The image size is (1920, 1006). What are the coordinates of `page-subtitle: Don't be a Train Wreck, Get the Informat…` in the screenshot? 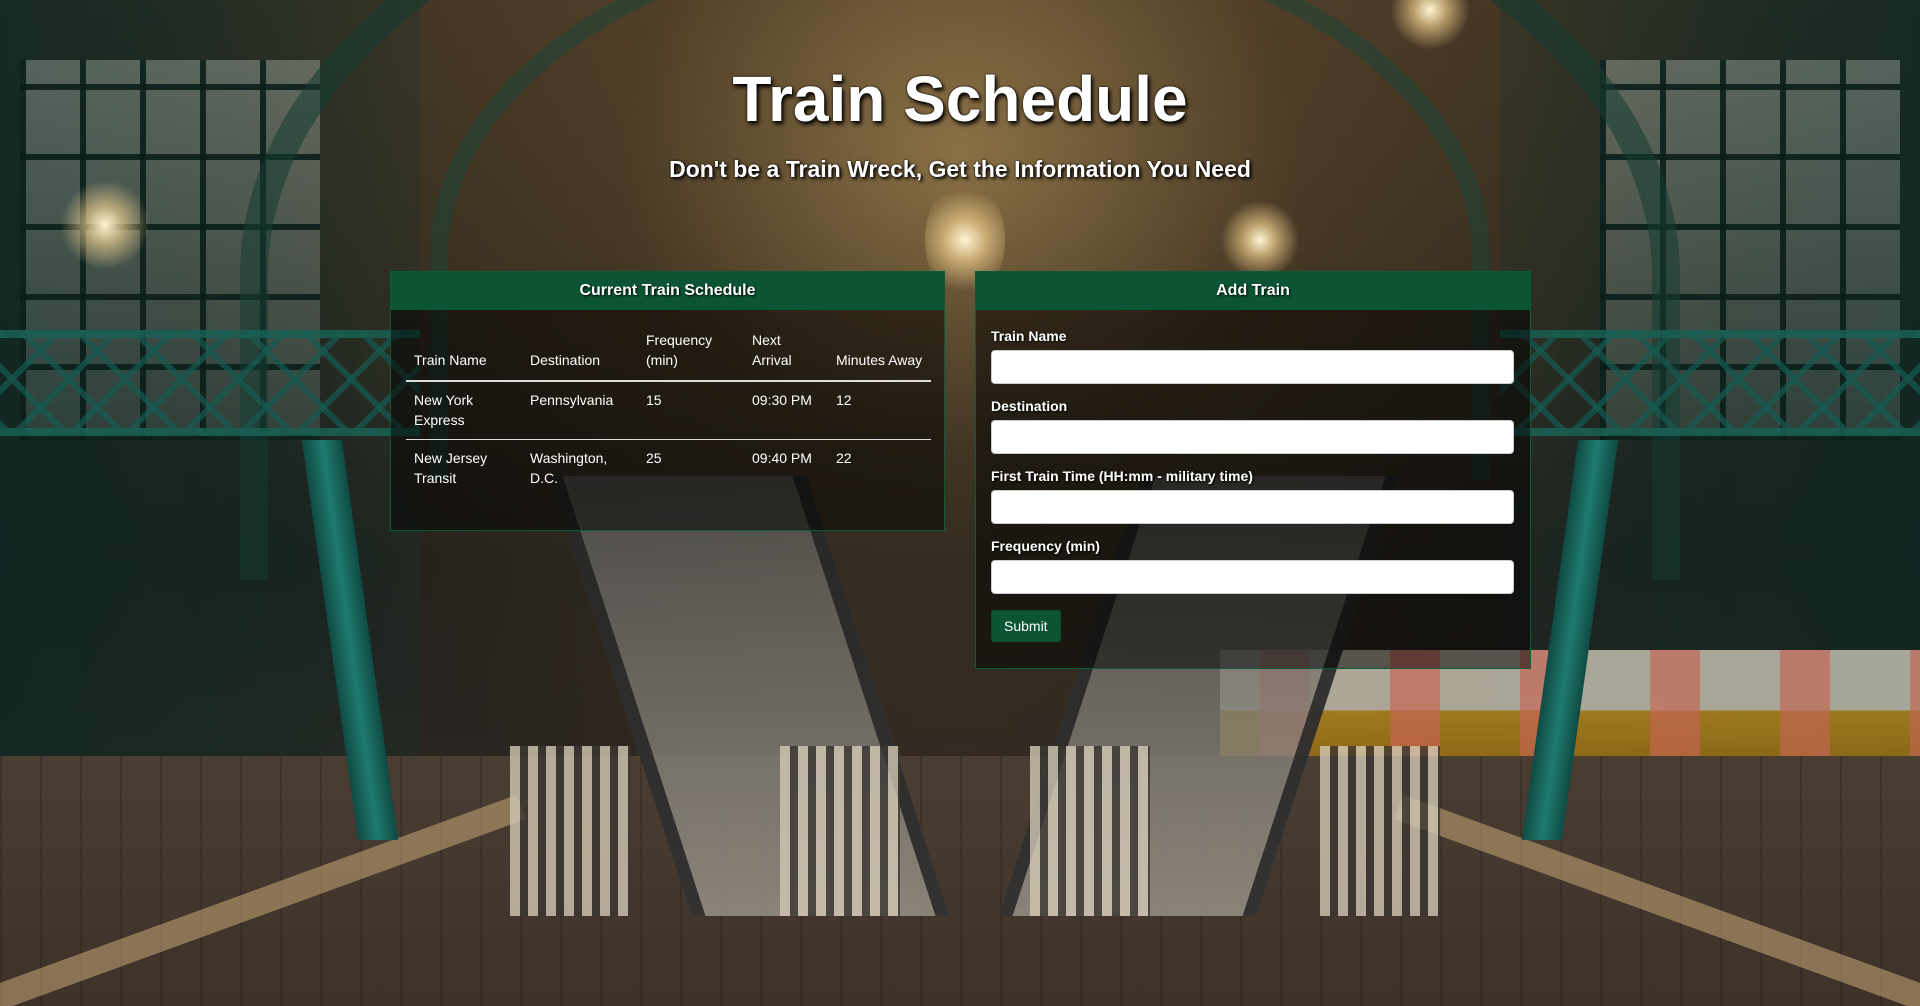 It's located at (960, 169).